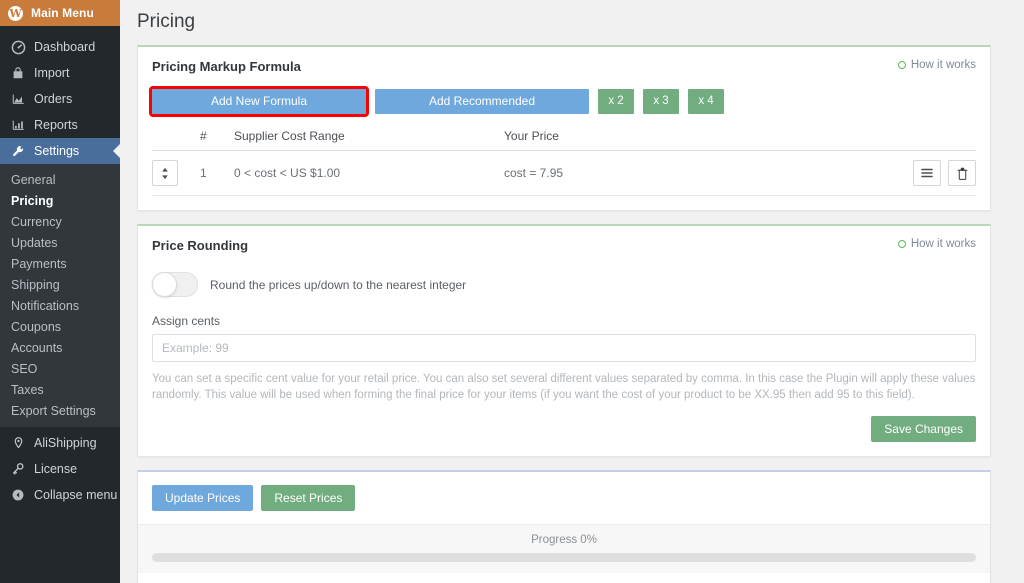 The image size is (1024, 583). I want to click on sidebar-item-label: Settings, so click(57, 151).